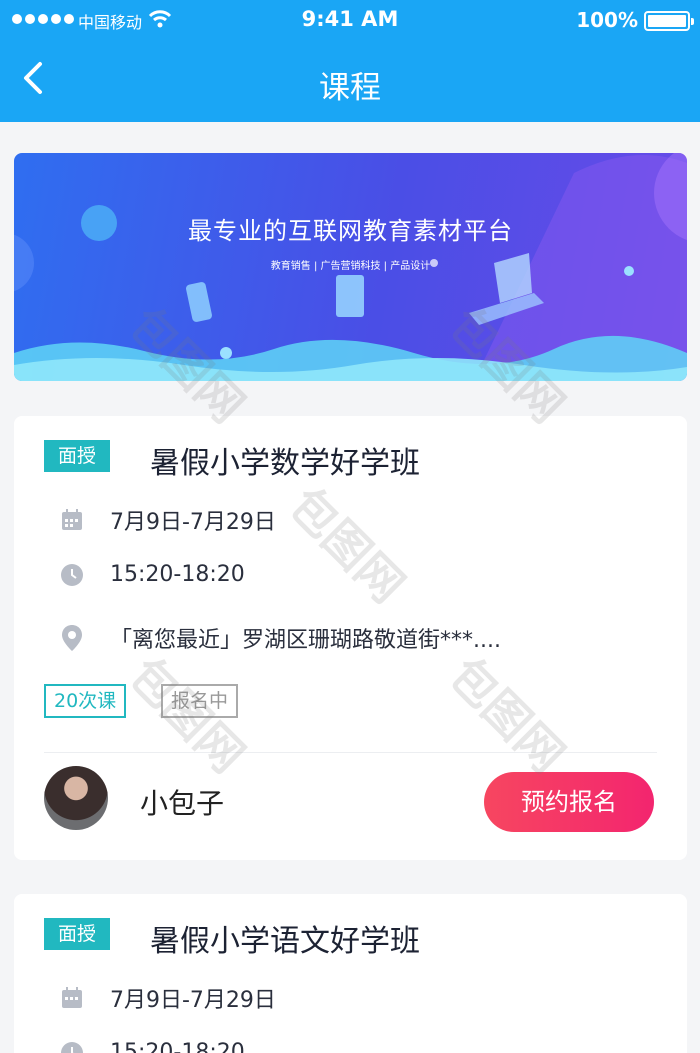  What do you see at coordinates (200, 701) in the screenshot?
I see `enroll-status-badge: 报名中` at bounding box center [200, 701].